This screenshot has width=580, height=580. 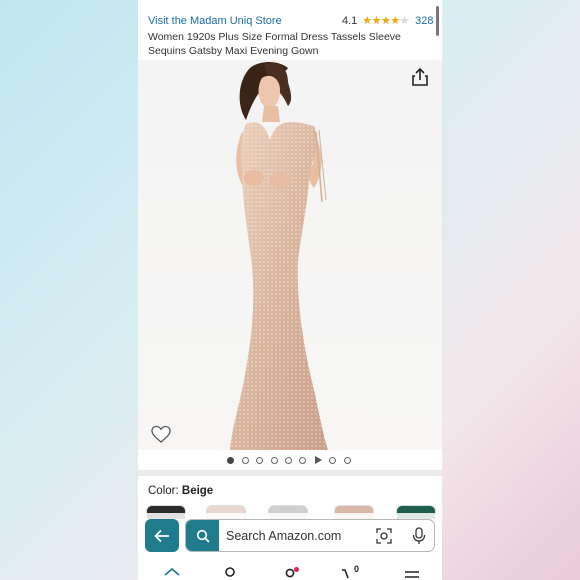 I want to click on search-field: Search Amazon.com, so click(x=310, y=535).